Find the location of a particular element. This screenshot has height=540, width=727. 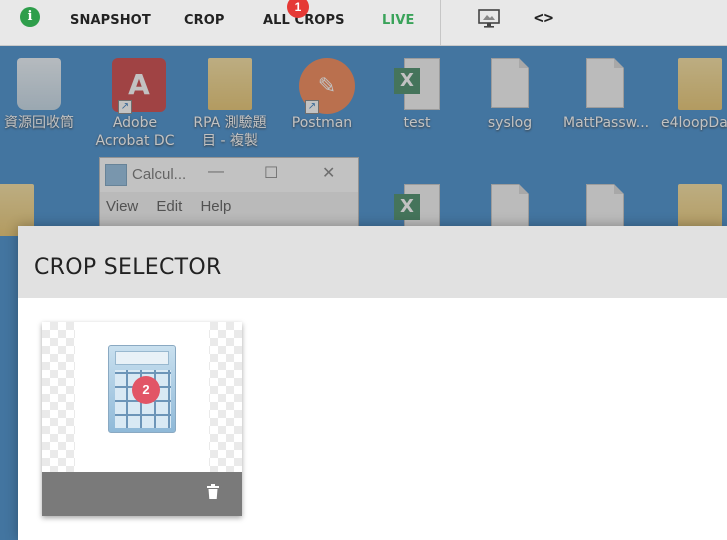

crop-card-footer is located at coordinates (142, 494).